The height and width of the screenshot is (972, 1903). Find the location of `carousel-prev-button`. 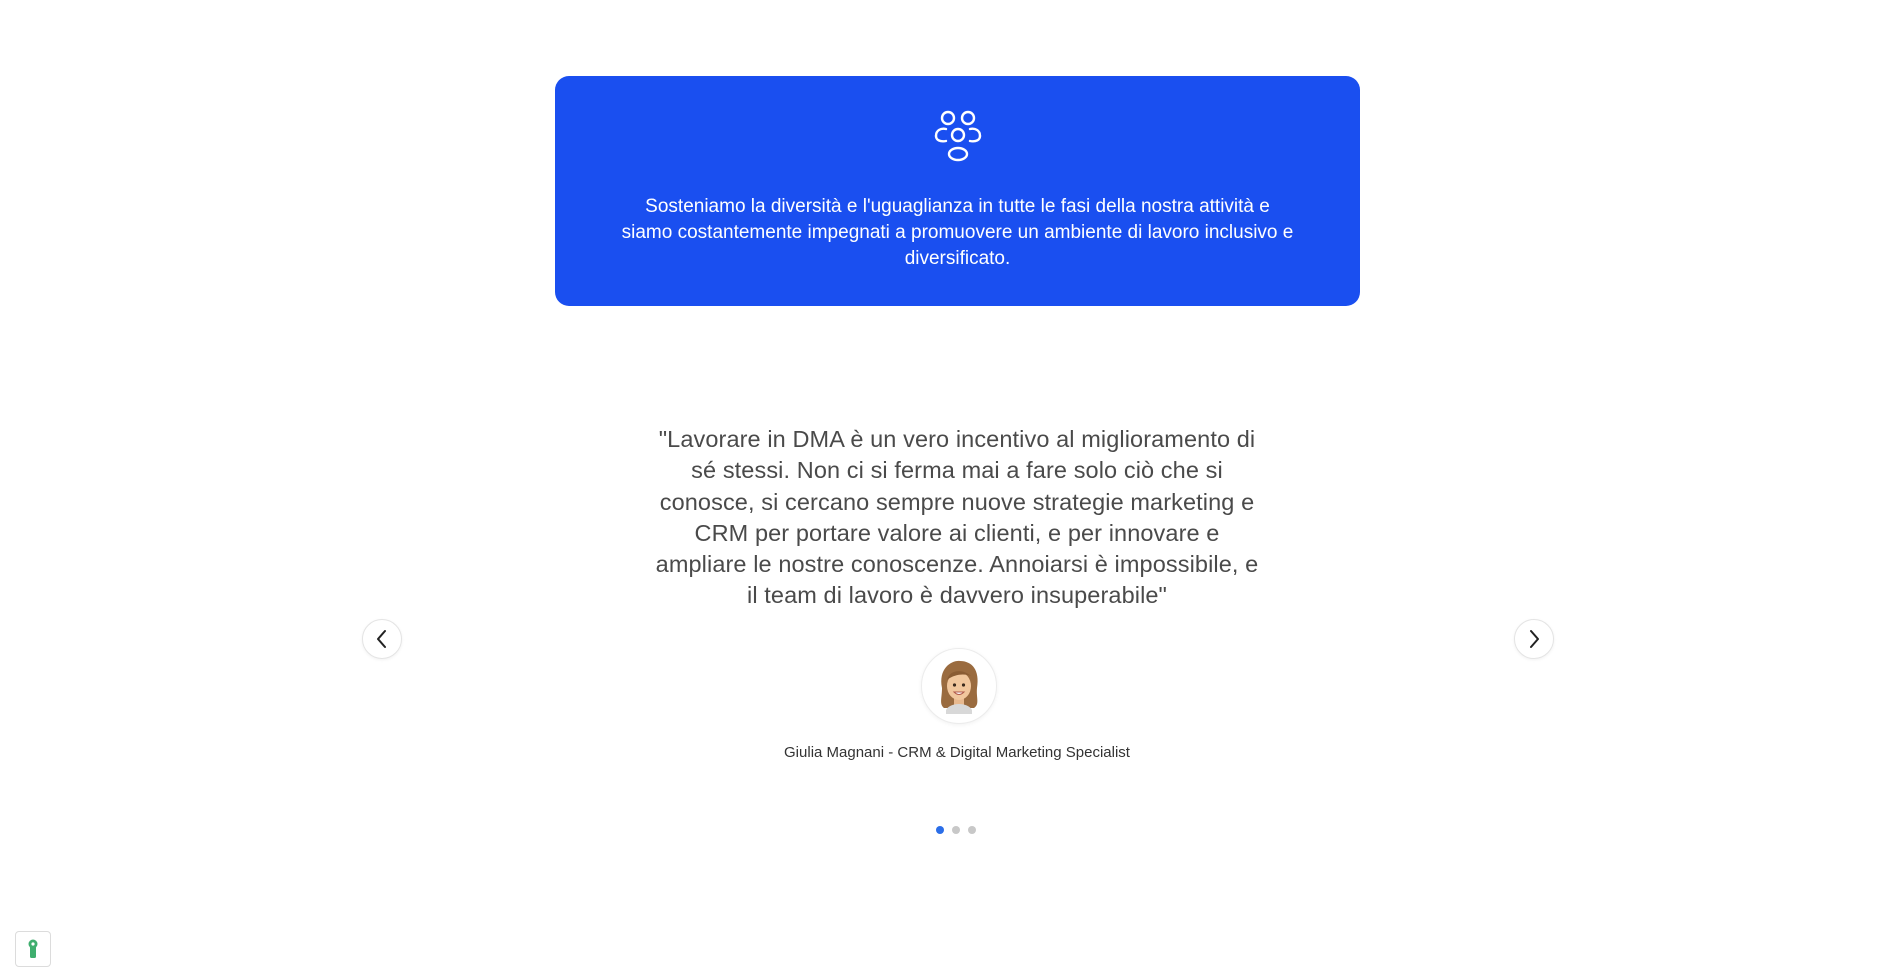

carousel-prev-button is located at coordinates (382, 639).